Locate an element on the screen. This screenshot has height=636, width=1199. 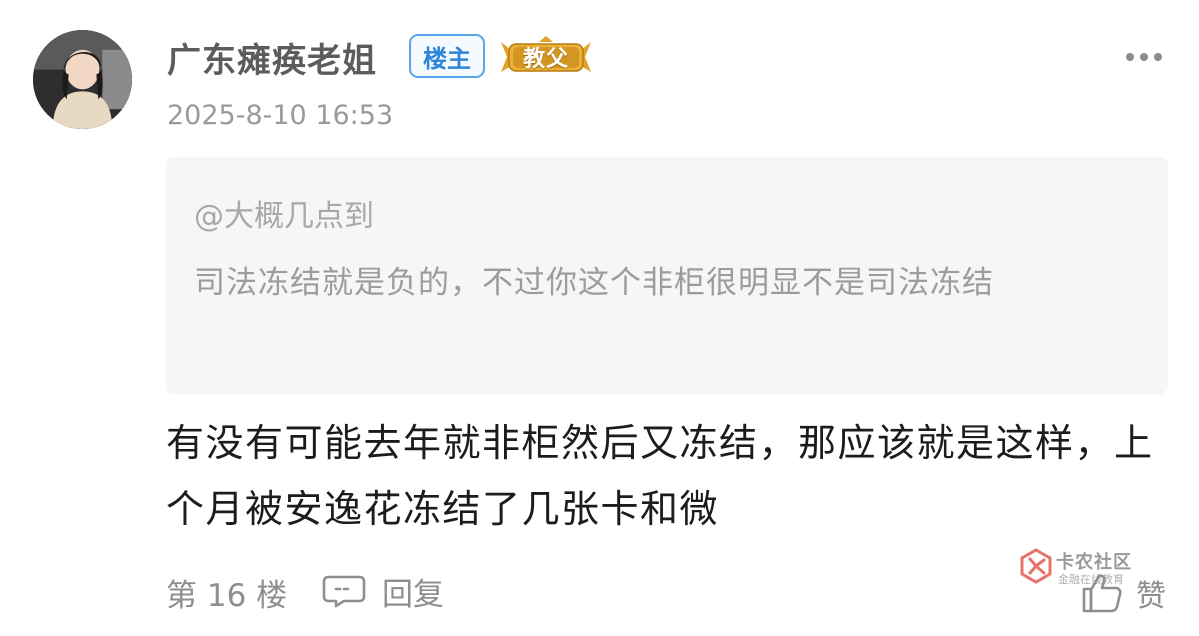
more-options-button is located at coordinates (1144, 57).